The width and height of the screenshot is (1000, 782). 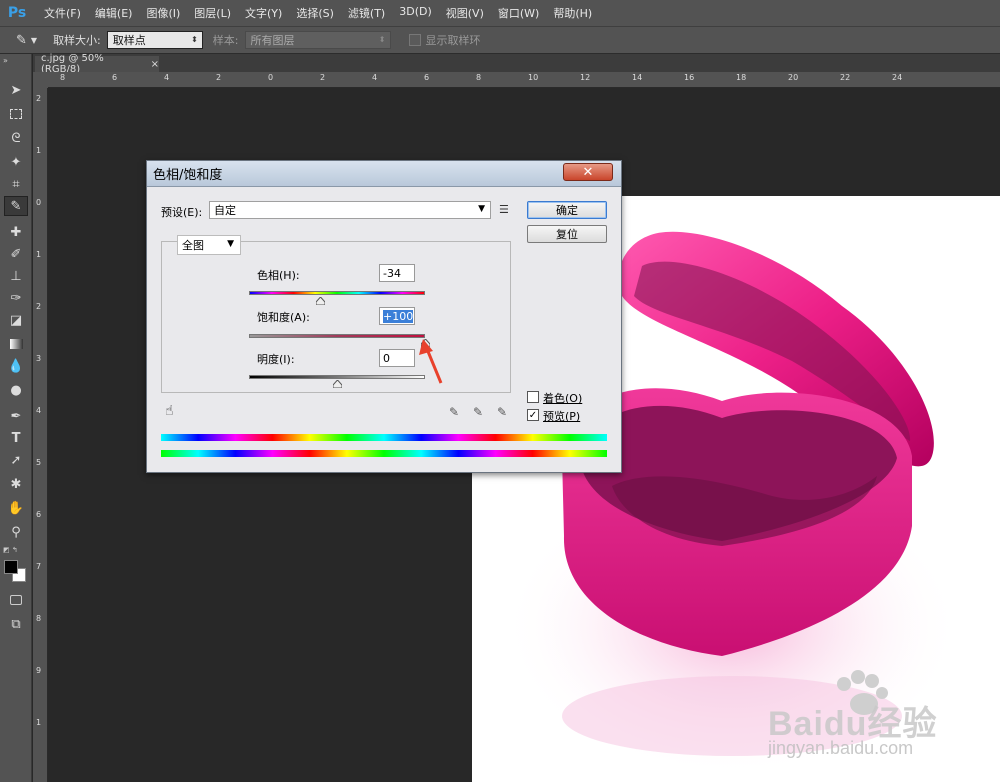 I want to click on quick-mask-icon, so click(x=16, y=600).